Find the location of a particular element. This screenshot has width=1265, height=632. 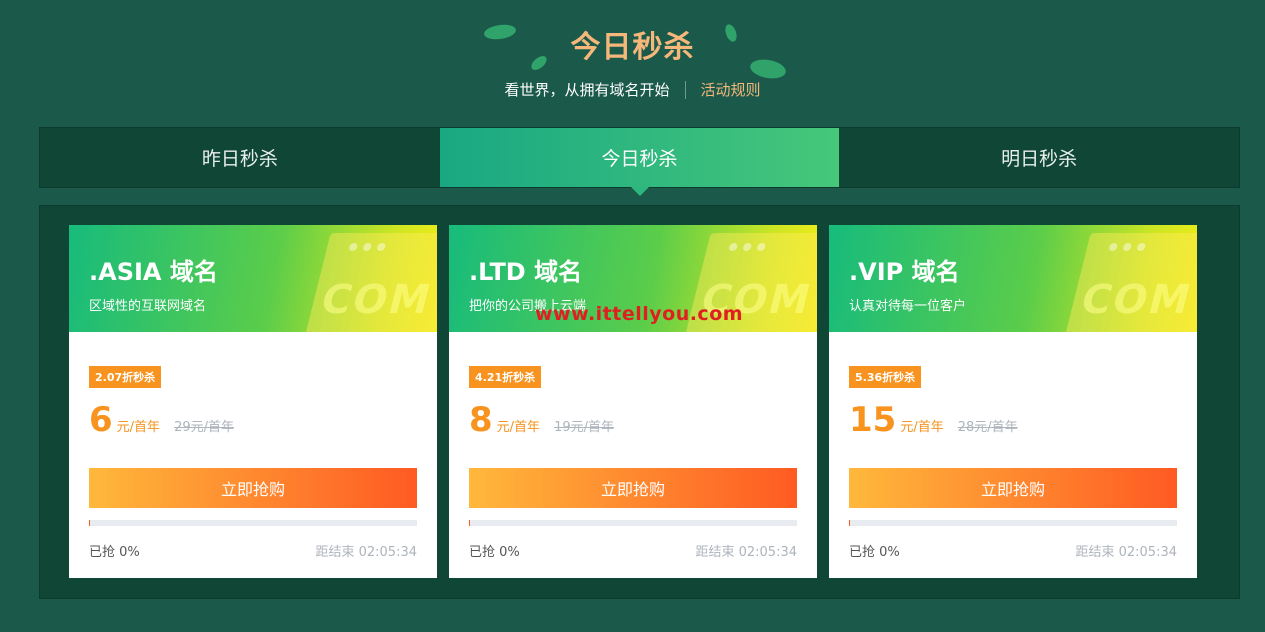

discount-badge: 4.21折秒杀 is located at coordinates (505, 377).